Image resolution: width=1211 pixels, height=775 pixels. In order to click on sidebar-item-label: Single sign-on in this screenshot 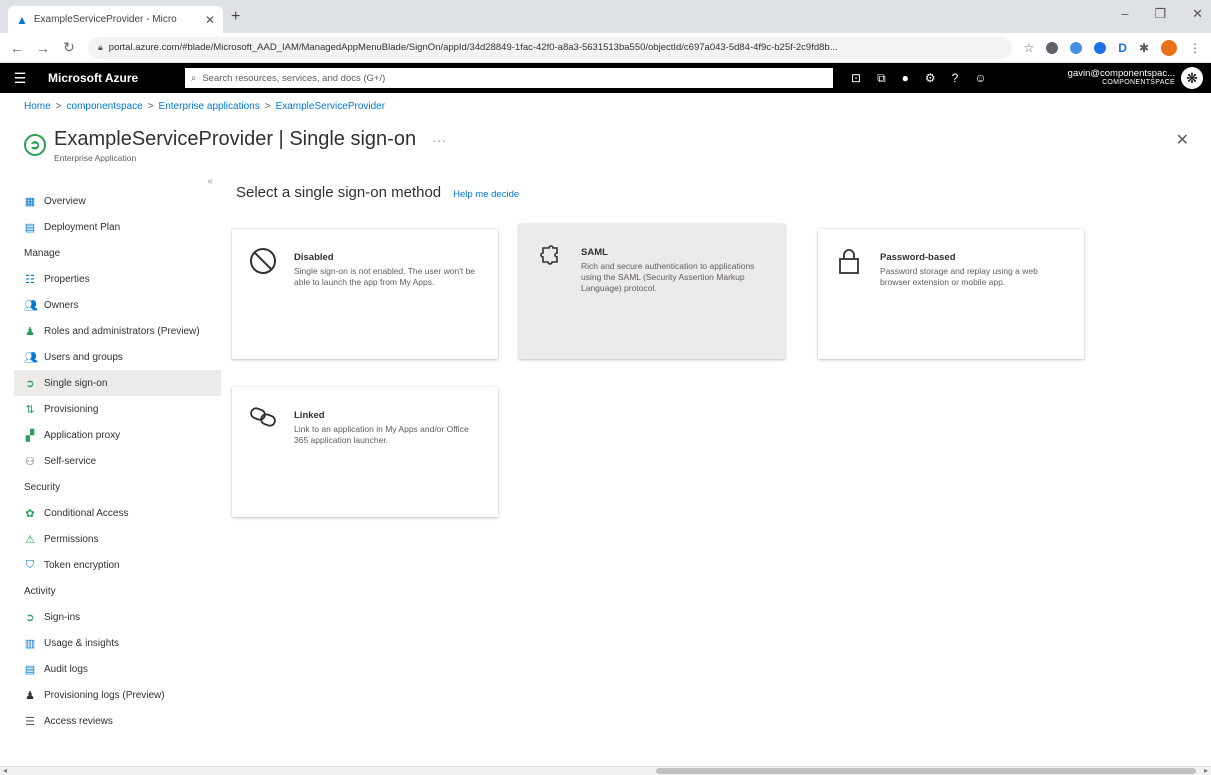, I will do `click(76, 383)`.